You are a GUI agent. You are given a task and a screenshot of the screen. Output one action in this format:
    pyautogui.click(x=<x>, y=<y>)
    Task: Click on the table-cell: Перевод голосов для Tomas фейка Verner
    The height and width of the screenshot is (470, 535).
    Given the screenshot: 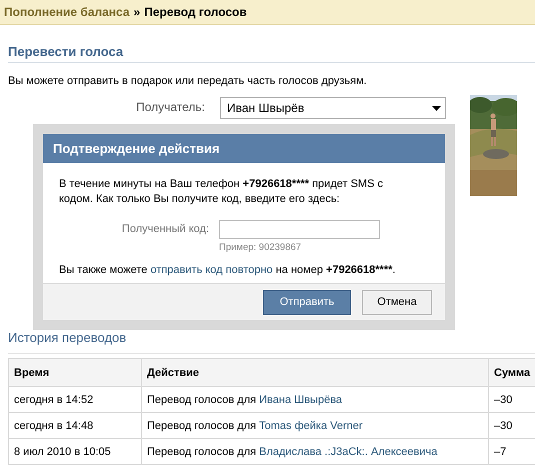 What is the action you would take?
    pyautogui.click(x=255, y=426)
    